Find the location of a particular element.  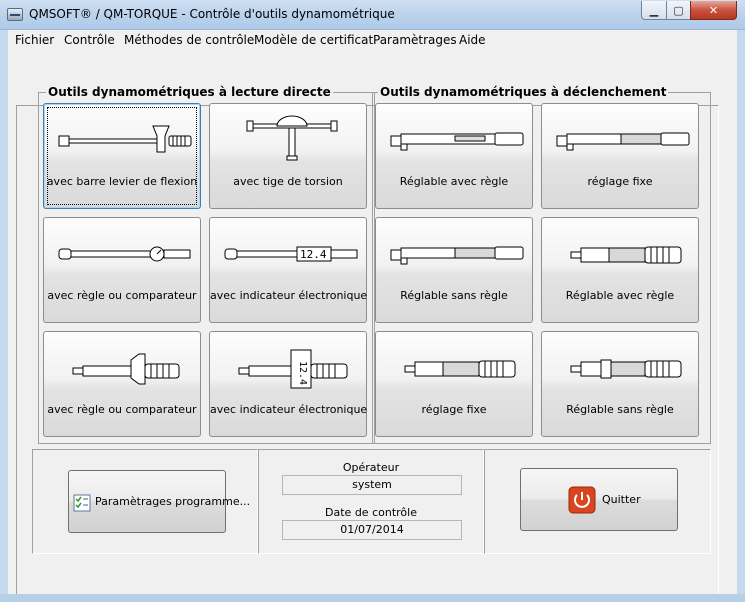

fixed-setting-screwdriver-icon is located at coordinates (460, 369).